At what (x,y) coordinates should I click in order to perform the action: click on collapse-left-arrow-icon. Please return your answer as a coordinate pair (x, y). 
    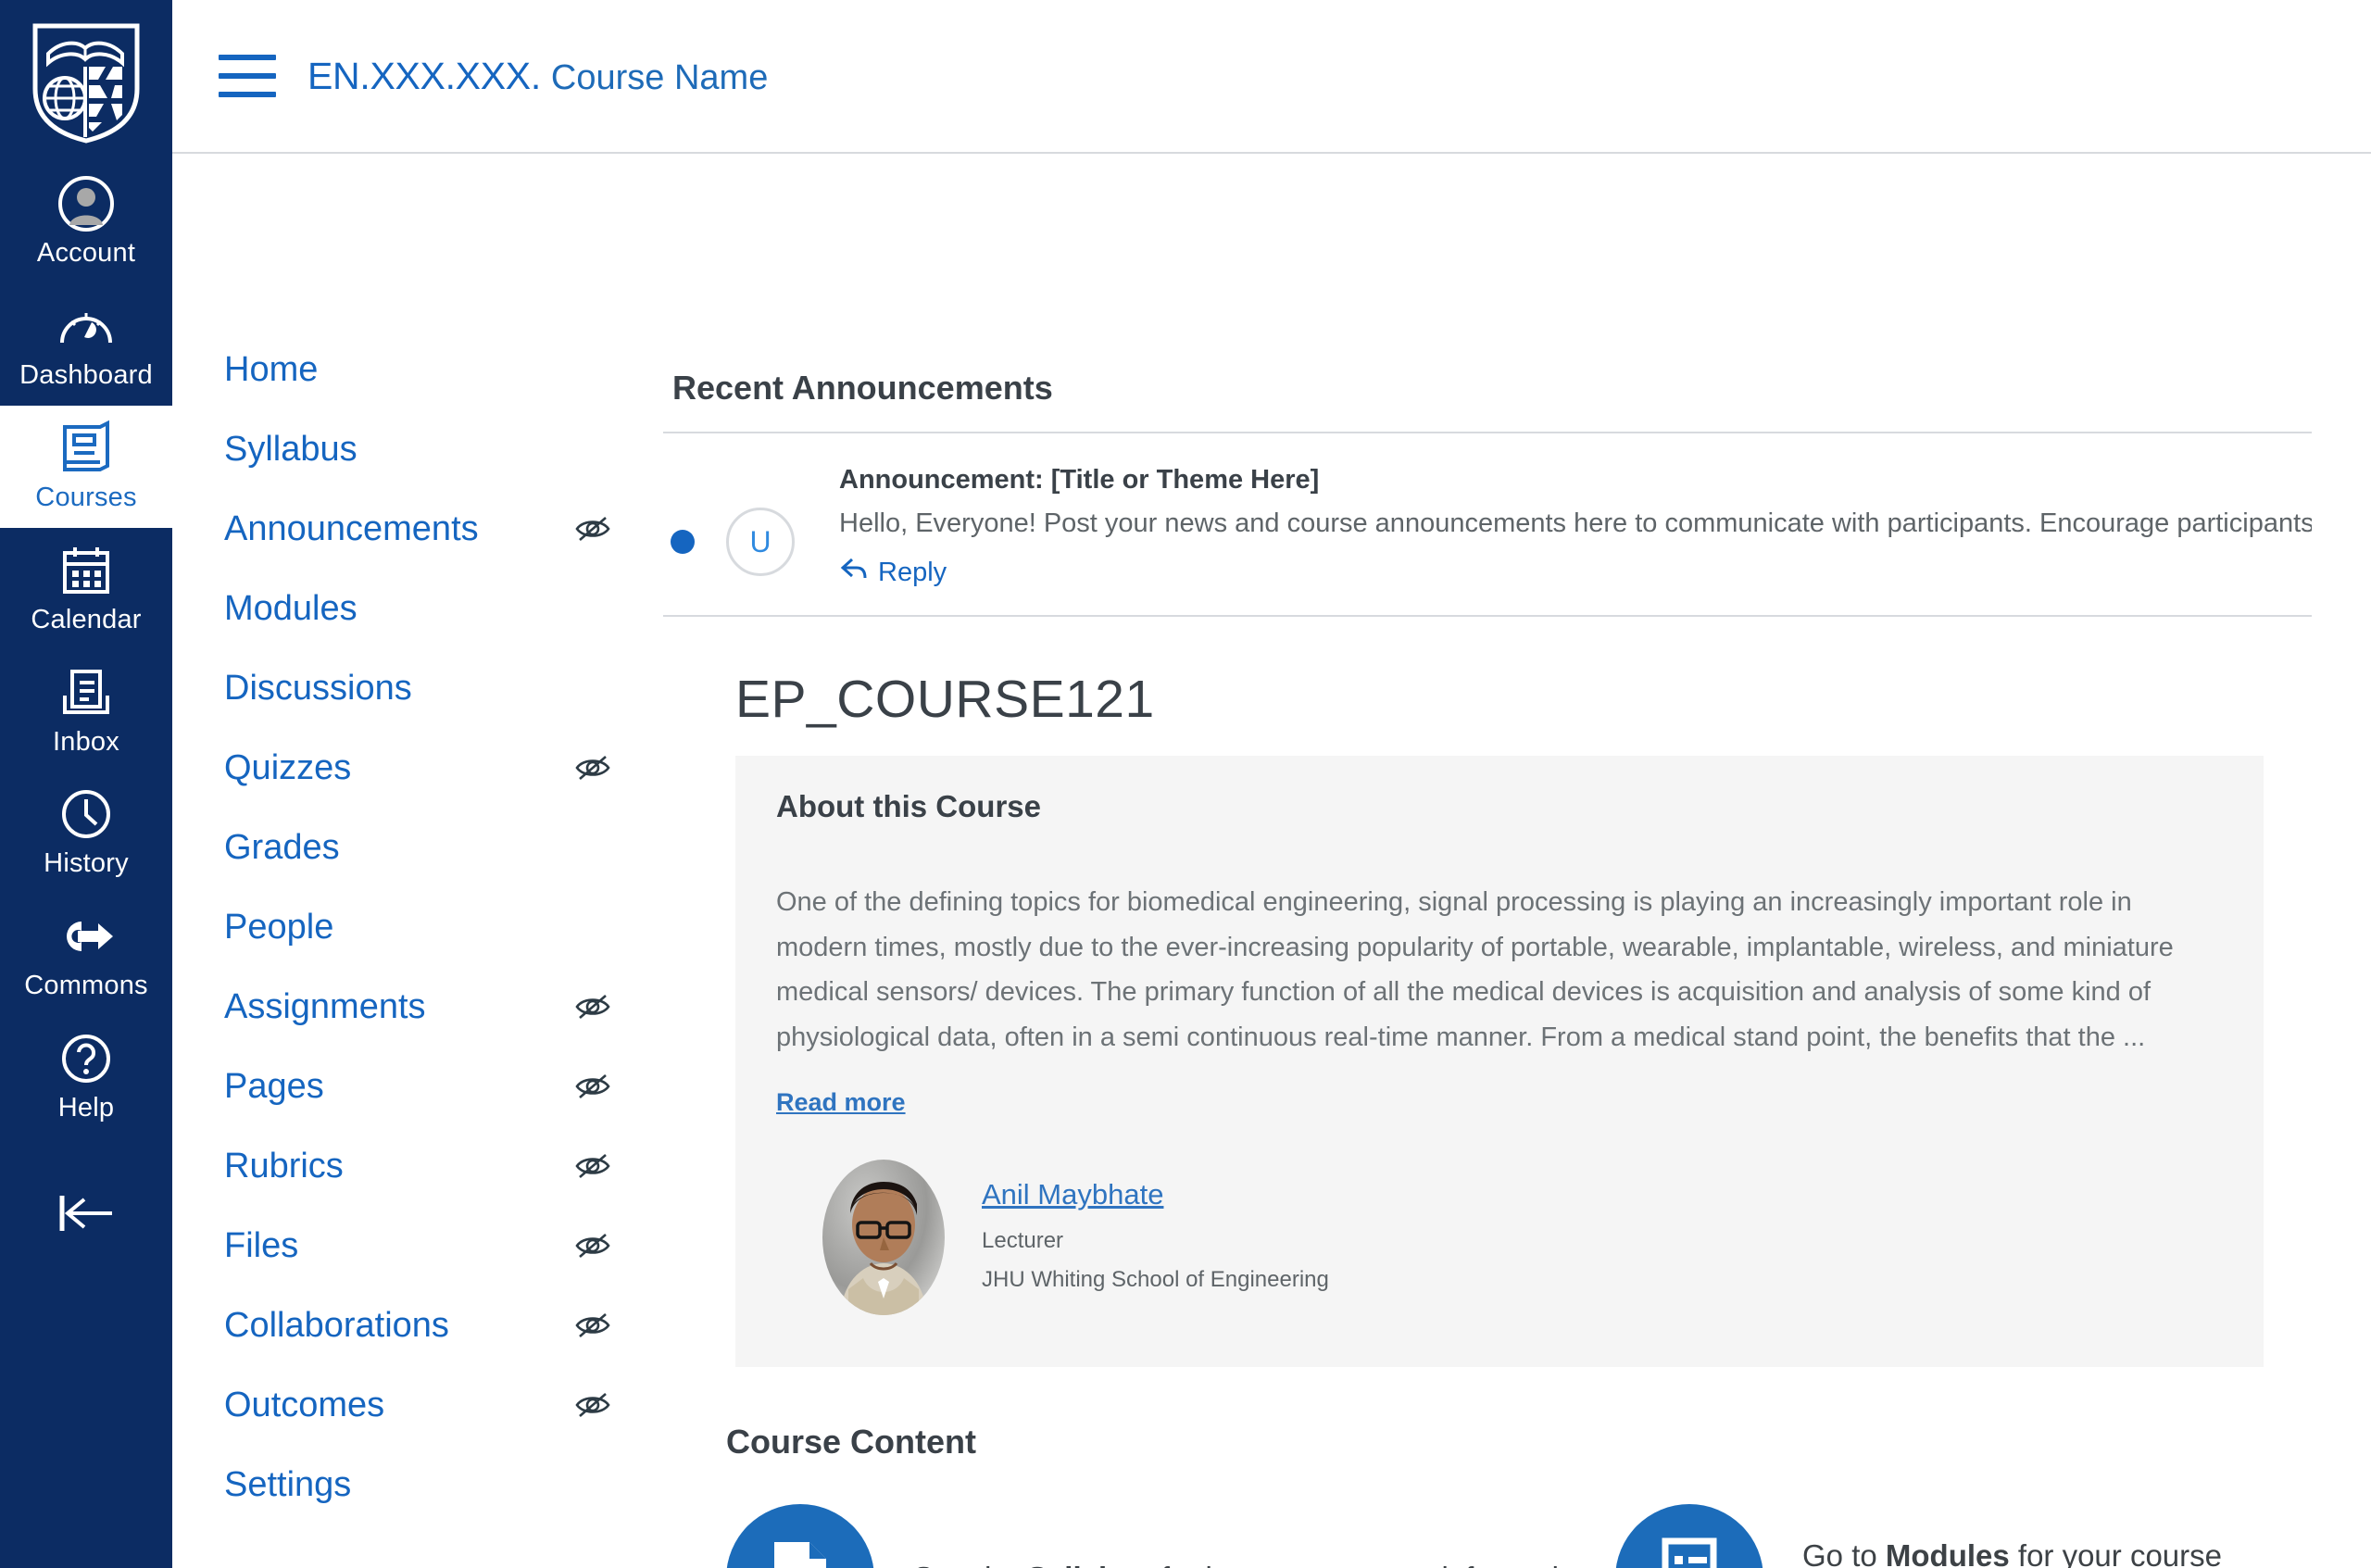
    Looking at the image, I should click on (86, 1218).